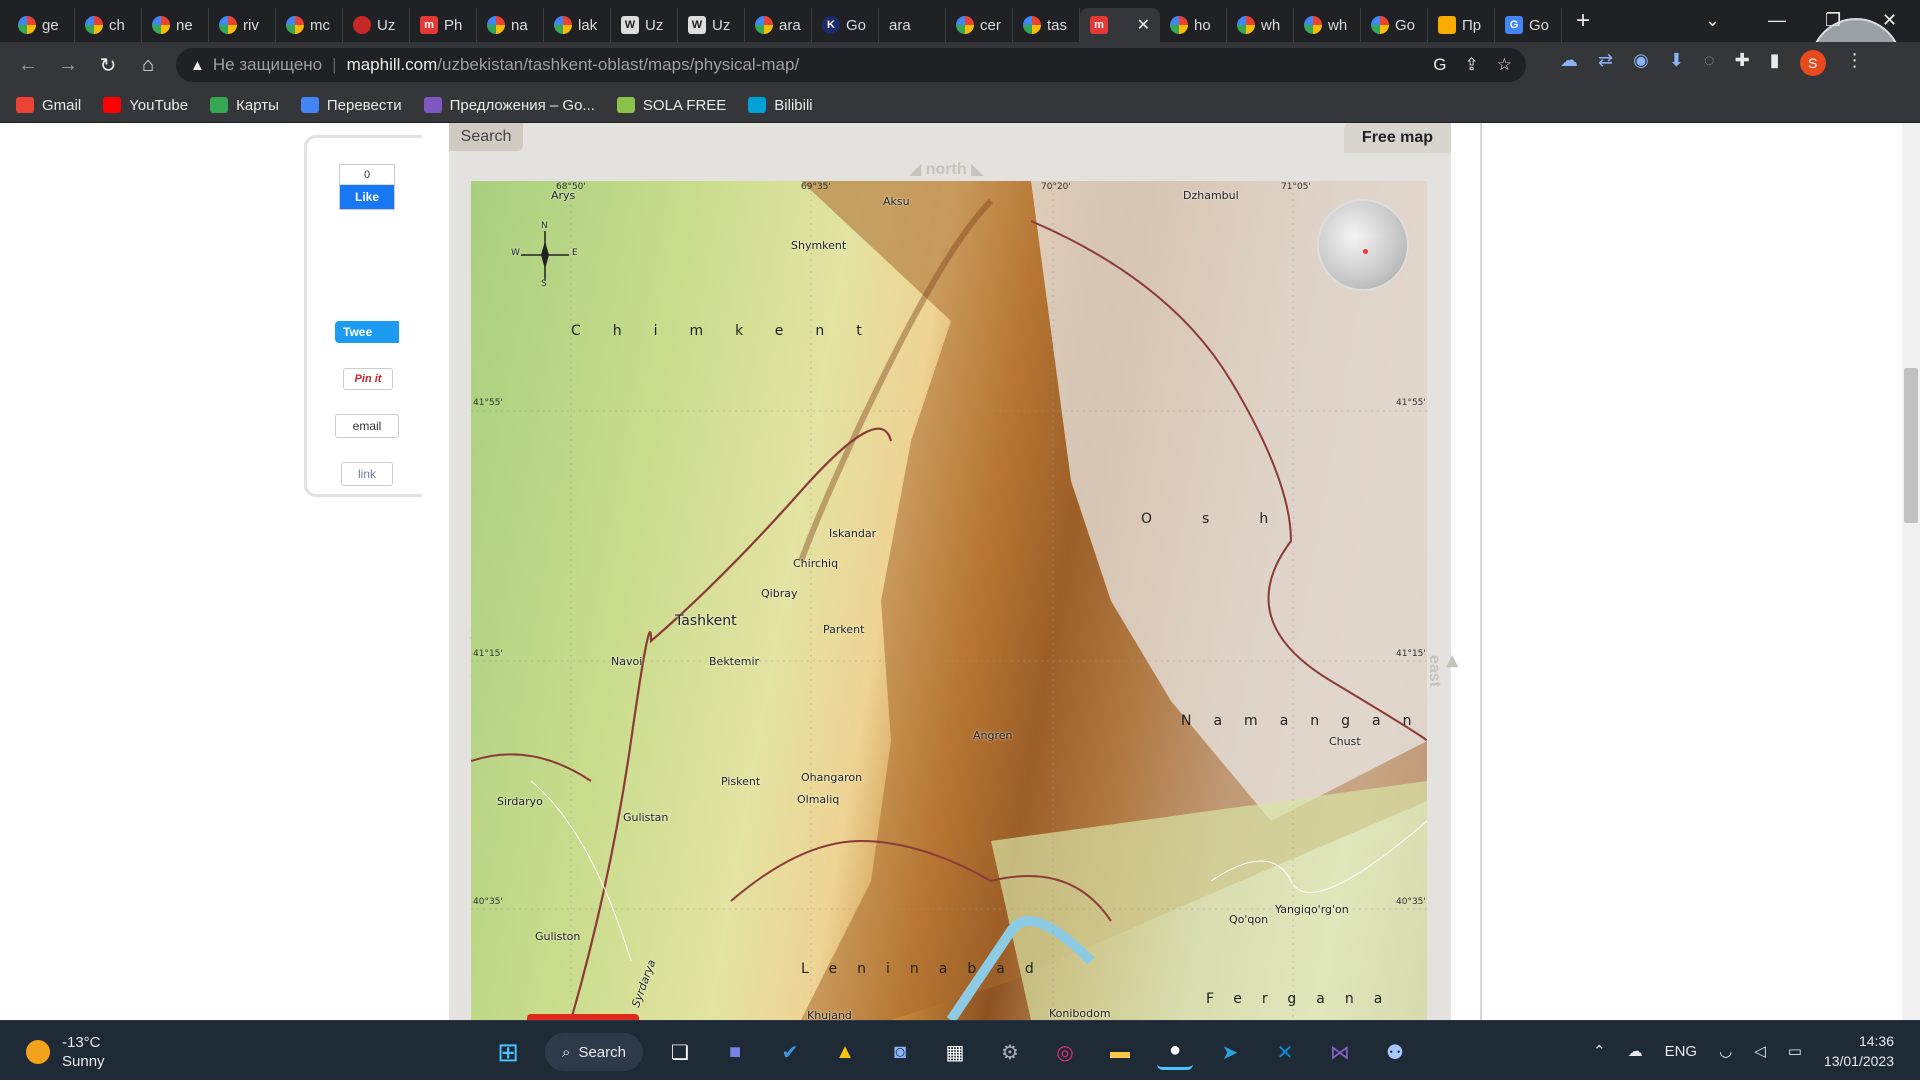  What do you see at coordinates (148, 65) in the screenshot?
I see `home-icon: ⌂` at bounding box center [148, 65].